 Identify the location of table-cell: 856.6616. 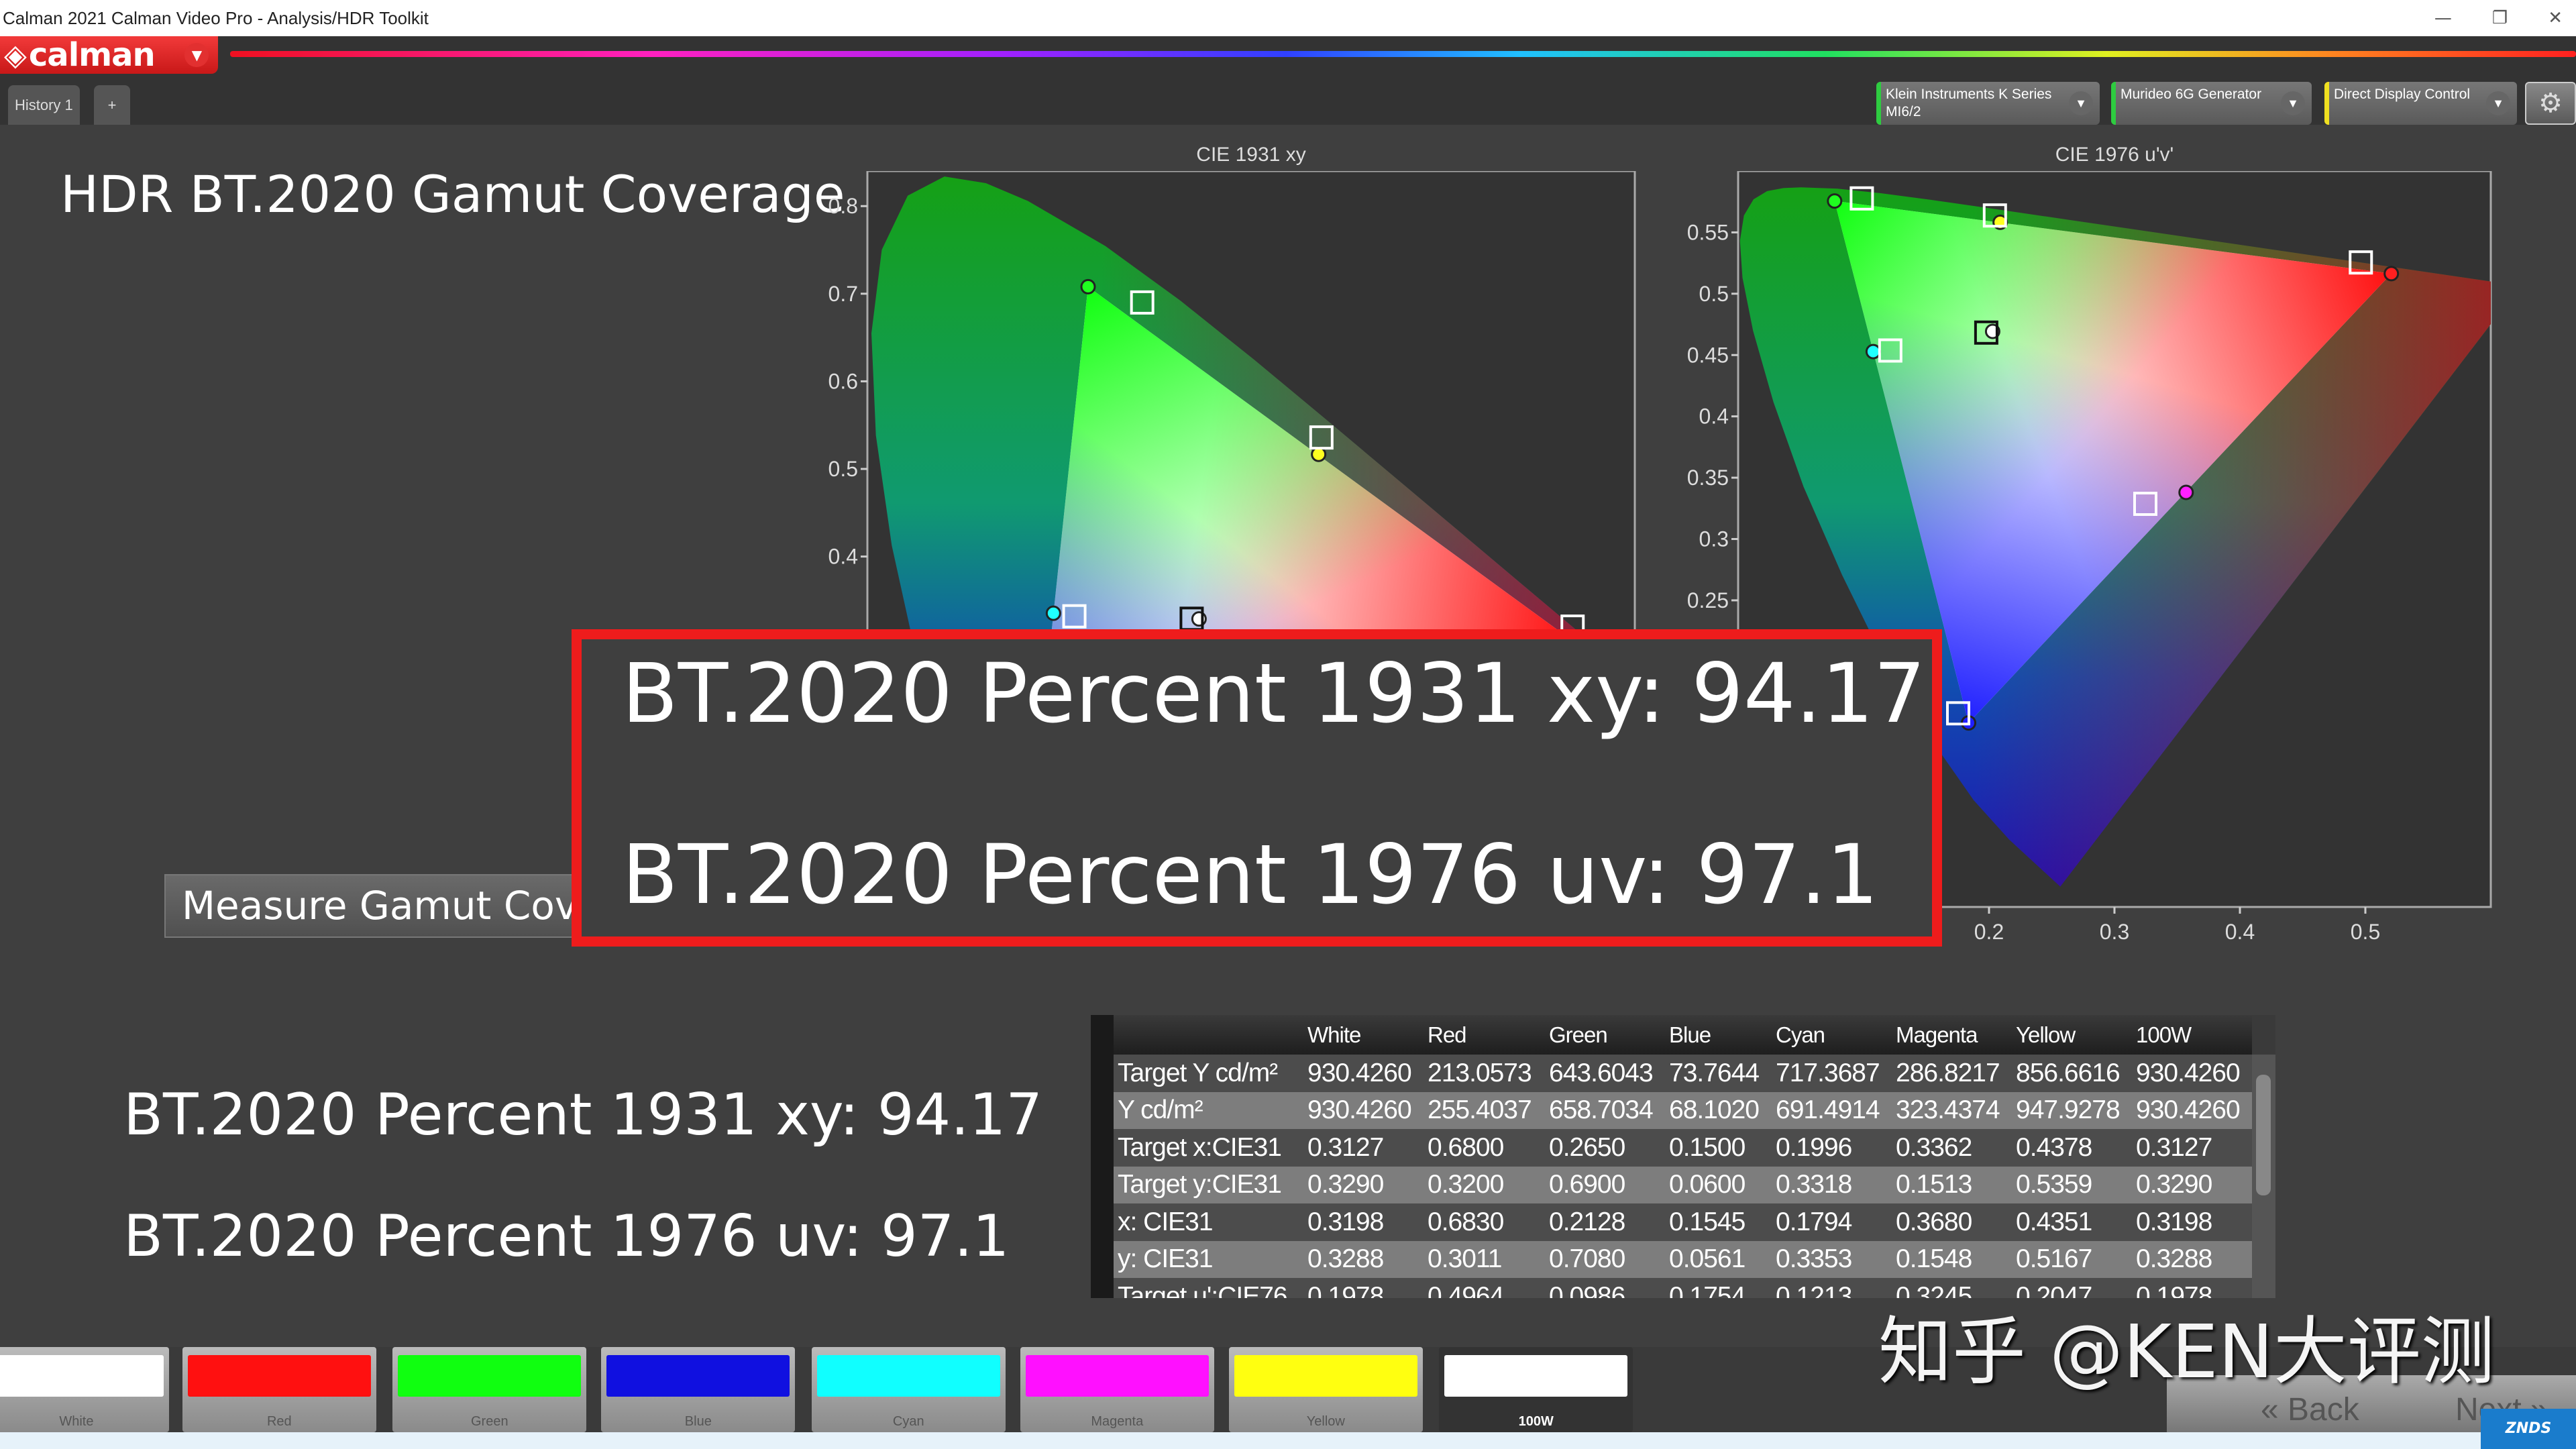
(2076, 1073).